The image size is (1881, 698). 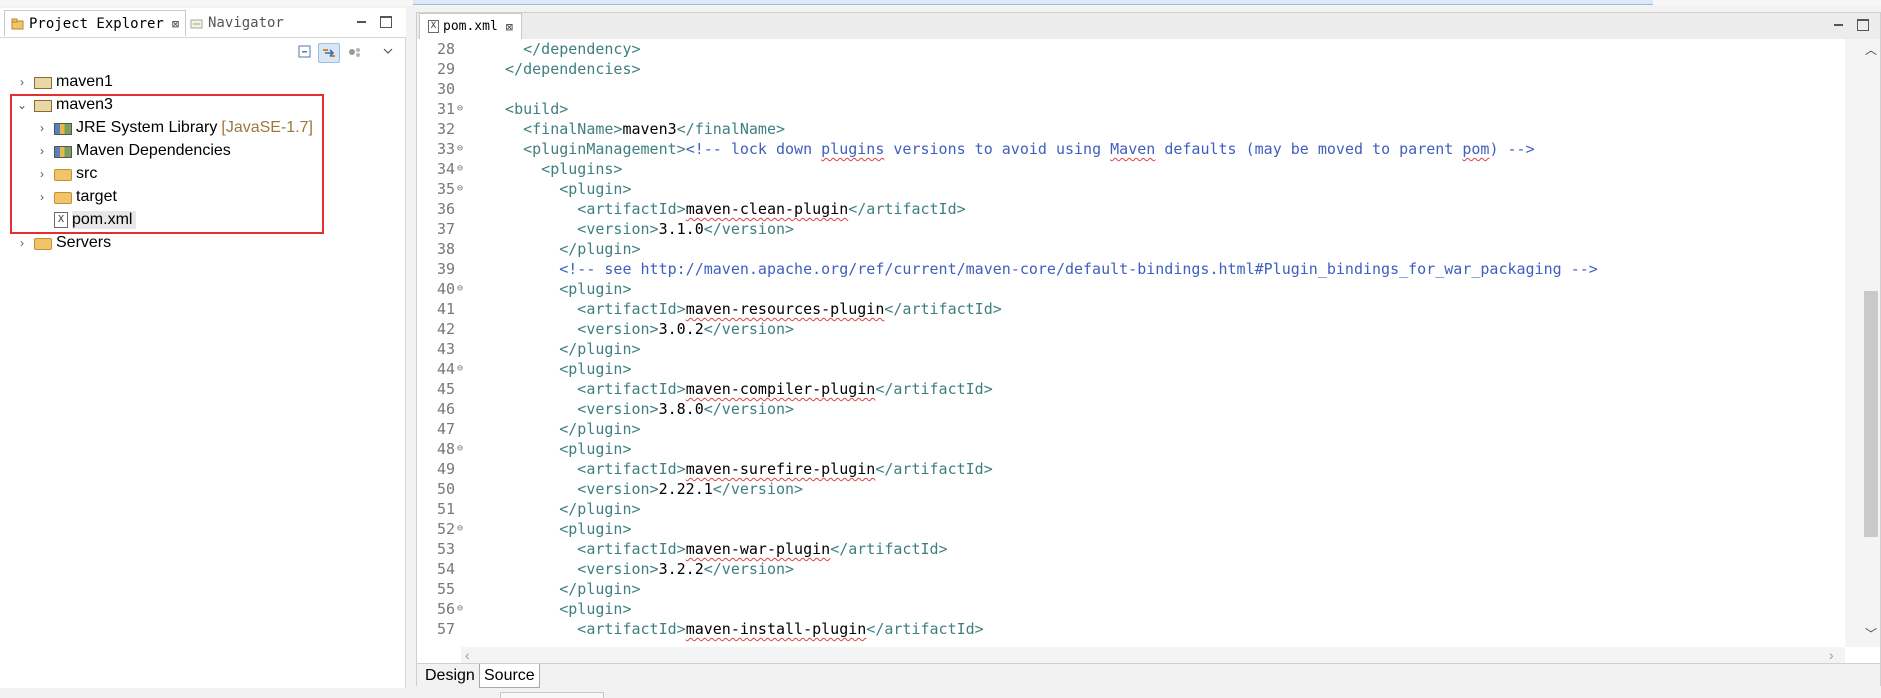 I want to click on code-comment: plugins, so click(x=853, y=149).